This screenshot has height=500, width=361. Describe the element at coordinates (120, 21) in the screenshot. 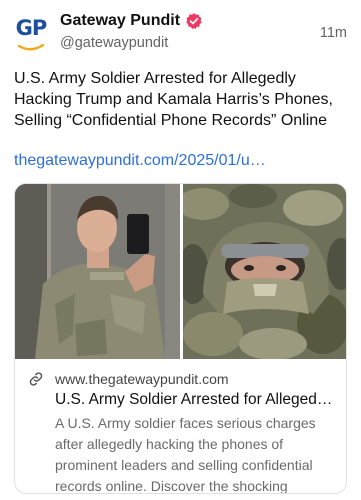

I see `author-display-name: Gateway Pundit` at that location.